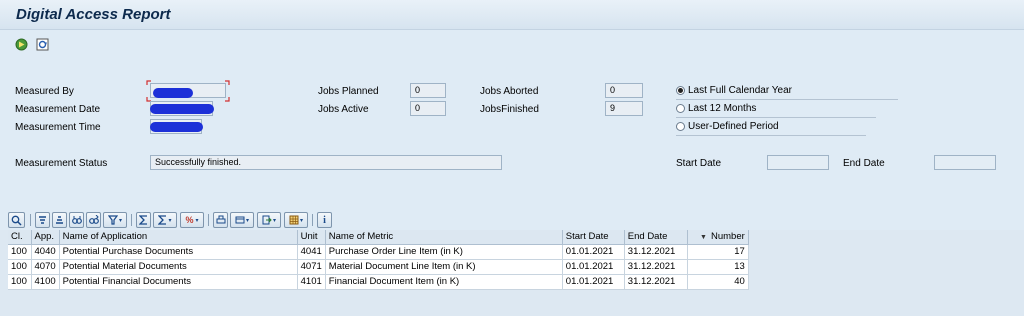 The width and height of the screenshot is (1024, 316). What do you see at coordinates (428, 108) in the screenshot?
I see `jobs-active-field: 0` at bounding box center [428, 108].